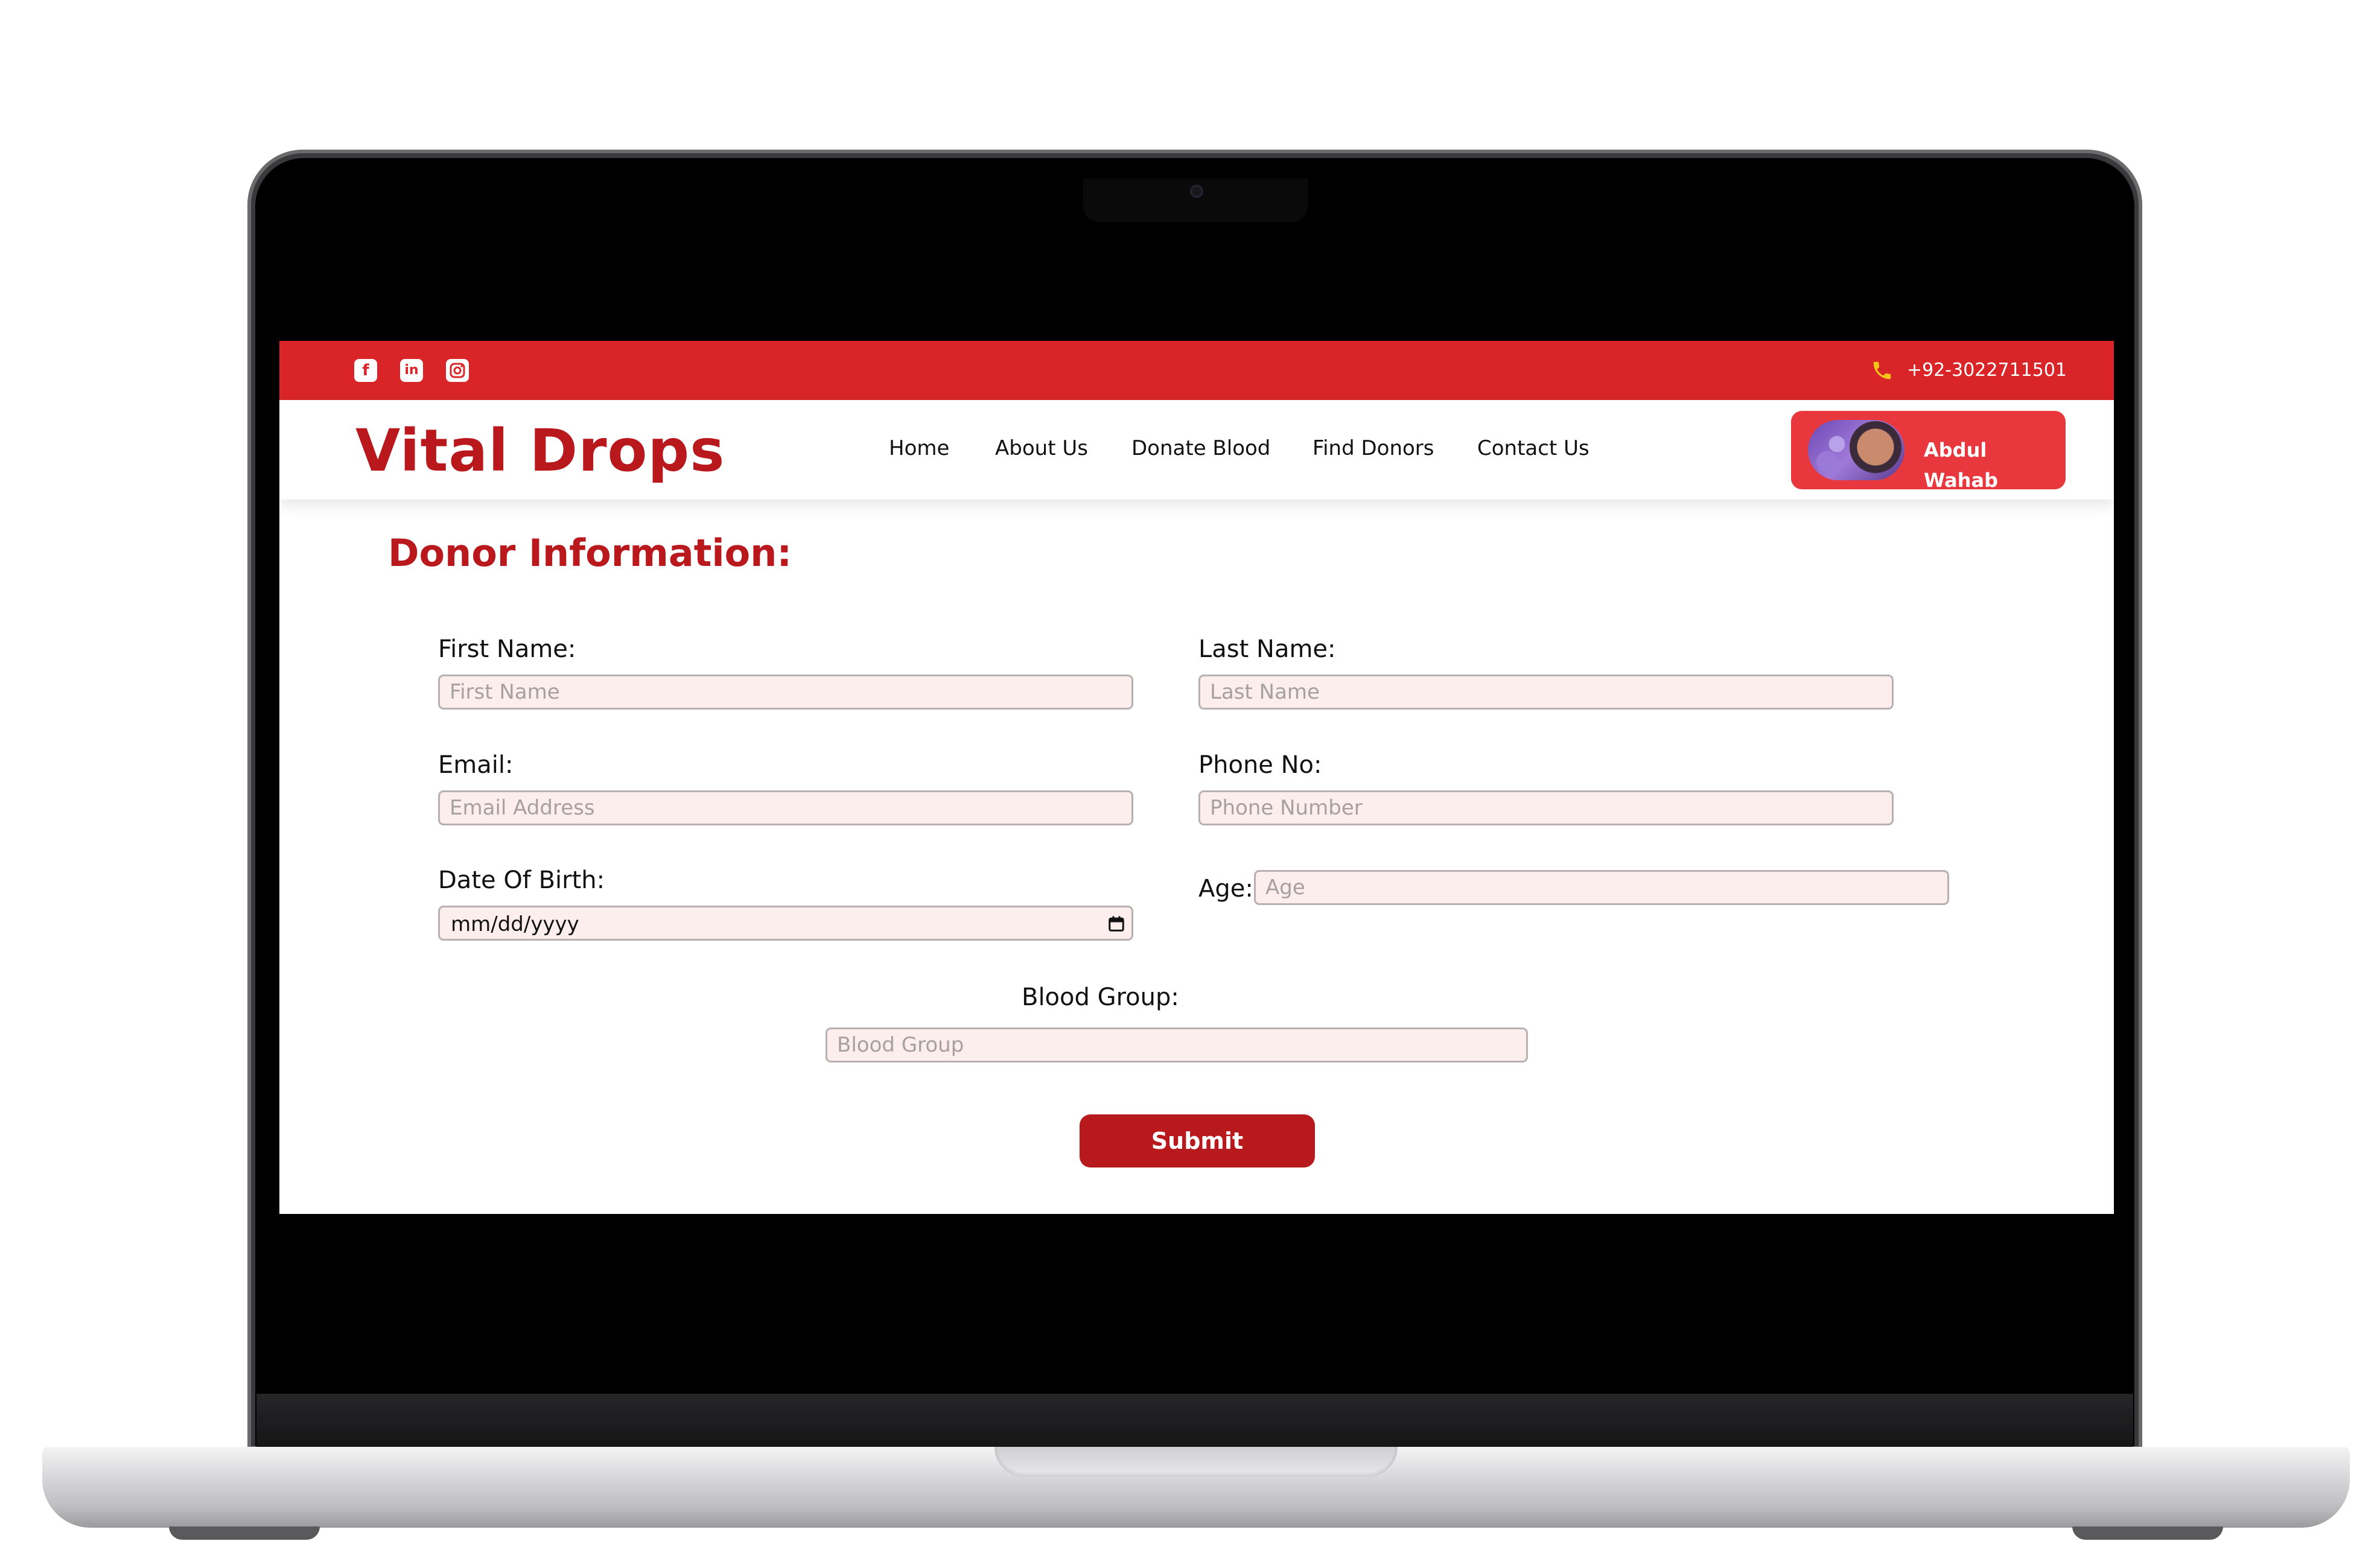 This screenshot has height=1547, width=2380. What do you see at coordinates (1856, 450) in the screenshot?
I see `avatar` at bounding box center [1856, 450].